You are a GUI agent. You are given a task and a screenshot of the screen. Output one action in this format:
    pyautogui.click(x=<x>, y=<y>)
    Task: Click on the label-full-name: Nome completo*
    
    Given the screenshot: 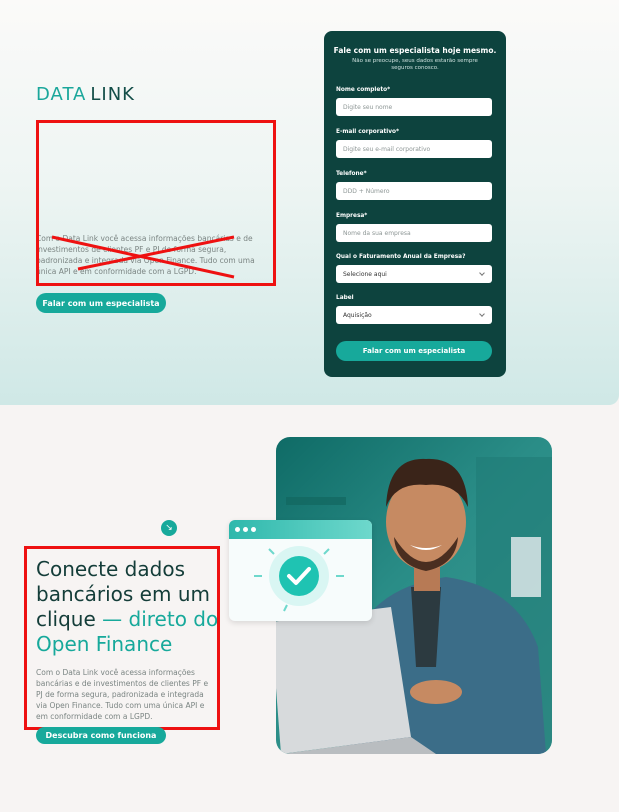 What is the action you would take?
    pyautogui.click(x=363, y=90)
    